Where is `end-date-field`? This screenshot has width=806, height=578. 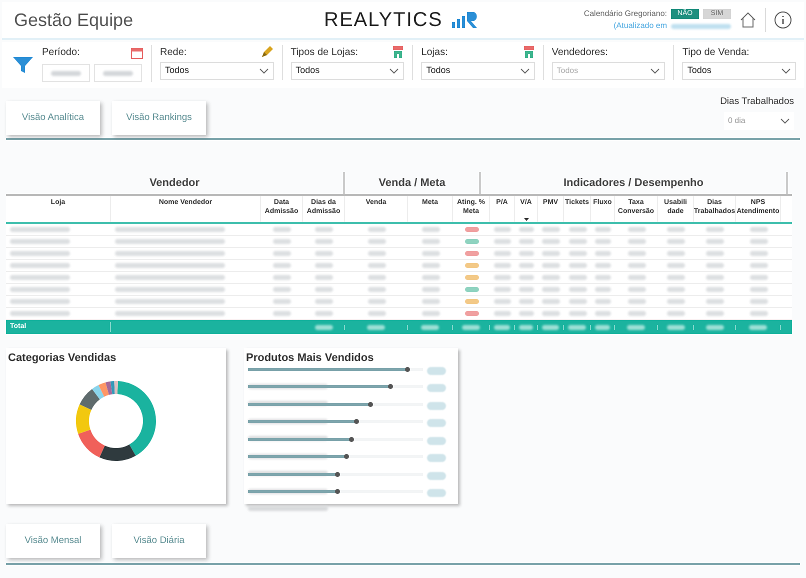 end-date-field is located at coordinates (118, 73).